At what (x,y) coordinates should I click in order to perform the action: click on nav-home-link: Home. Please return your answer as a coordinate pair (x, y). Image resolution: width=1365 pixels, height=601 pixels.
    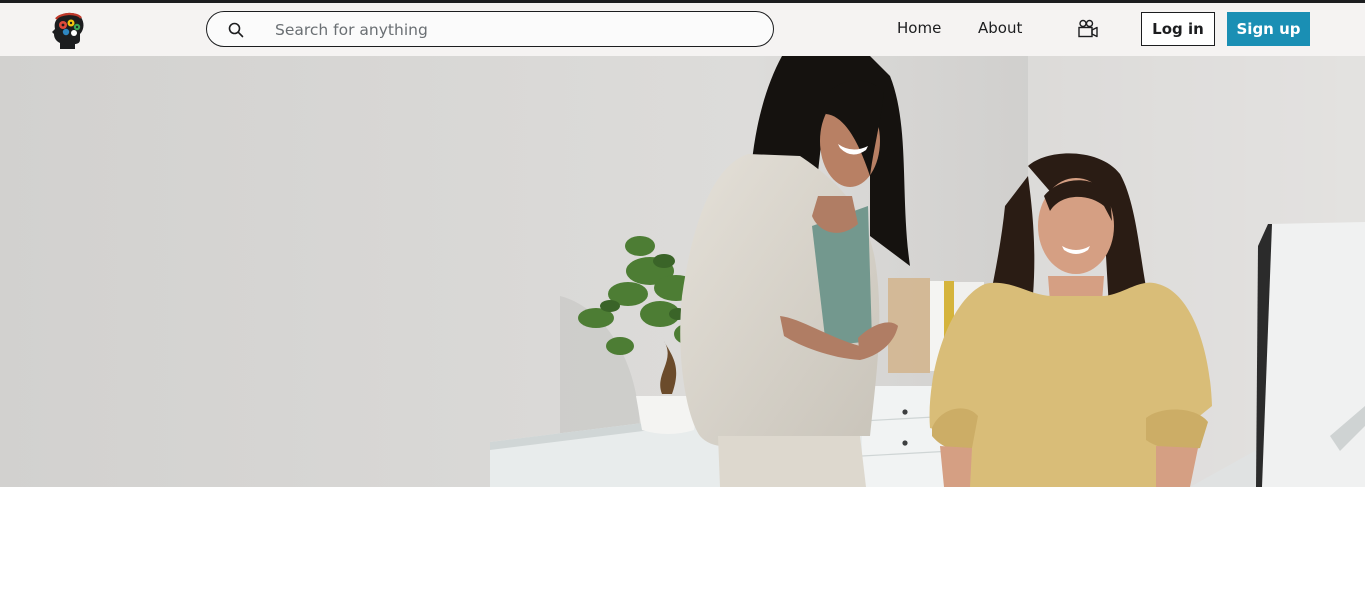
    Looking at the image, I should click on (919, 28).